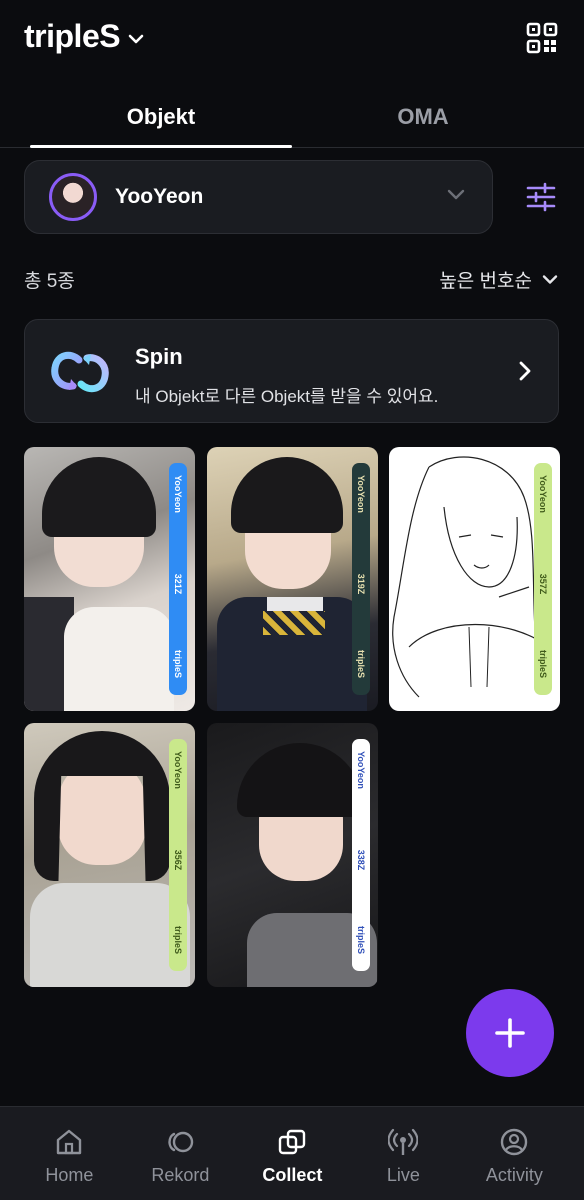 This screenshot has width=584, height=1200. I want to click on objekt-serial: 319Z, so click(361, 584).